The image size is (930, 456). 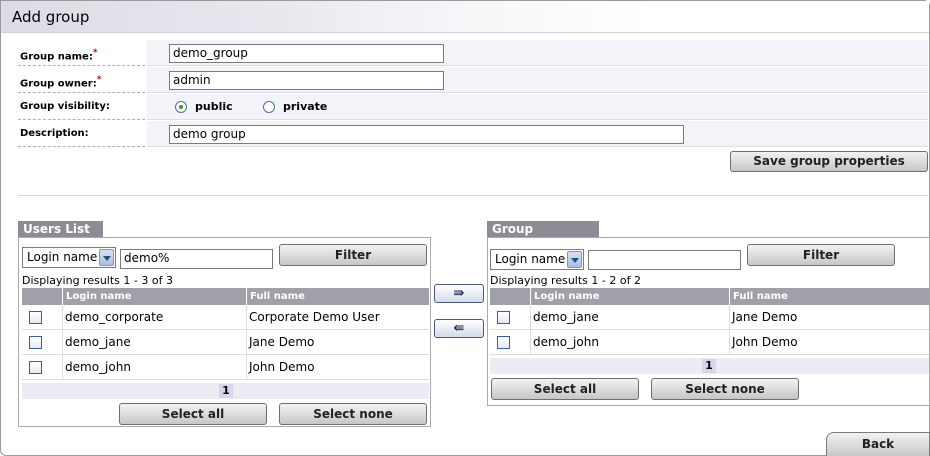 What do you see at coordinates (305, 106) in the screenshot?
I see `visibility-private-label: private` at bounding box center [305, 106].